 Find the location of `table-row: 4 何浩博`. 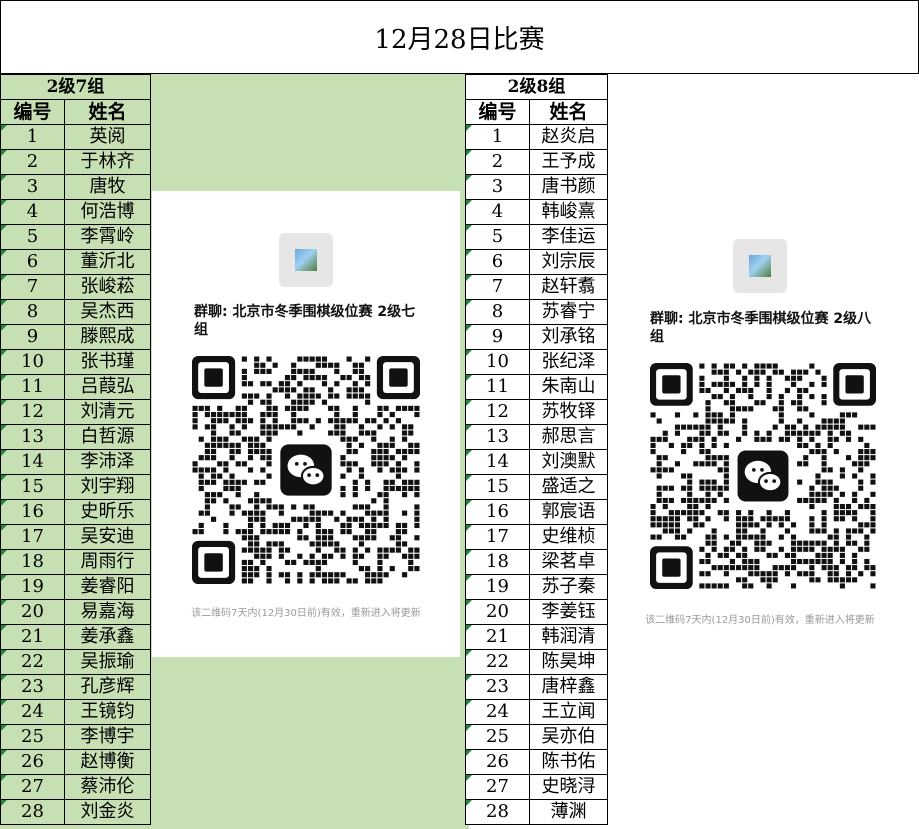

table-row: 4 何浩博 is located at coordinates (76, 212).